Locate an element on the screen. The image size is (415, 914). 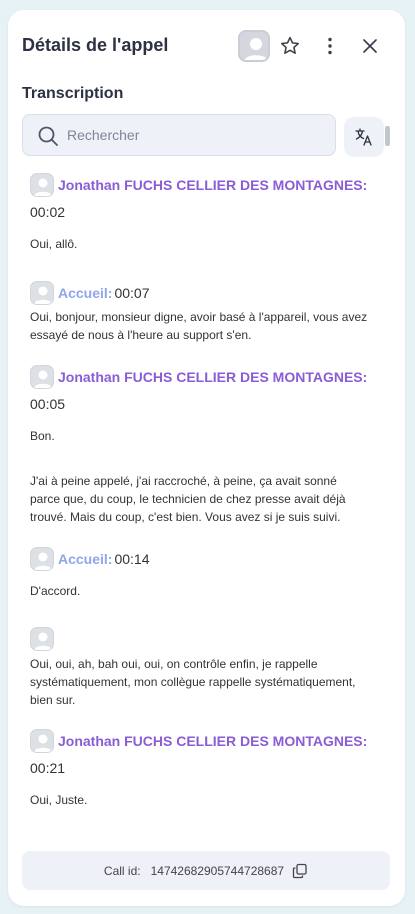
favorite-button is located at coordinates (290, 46).